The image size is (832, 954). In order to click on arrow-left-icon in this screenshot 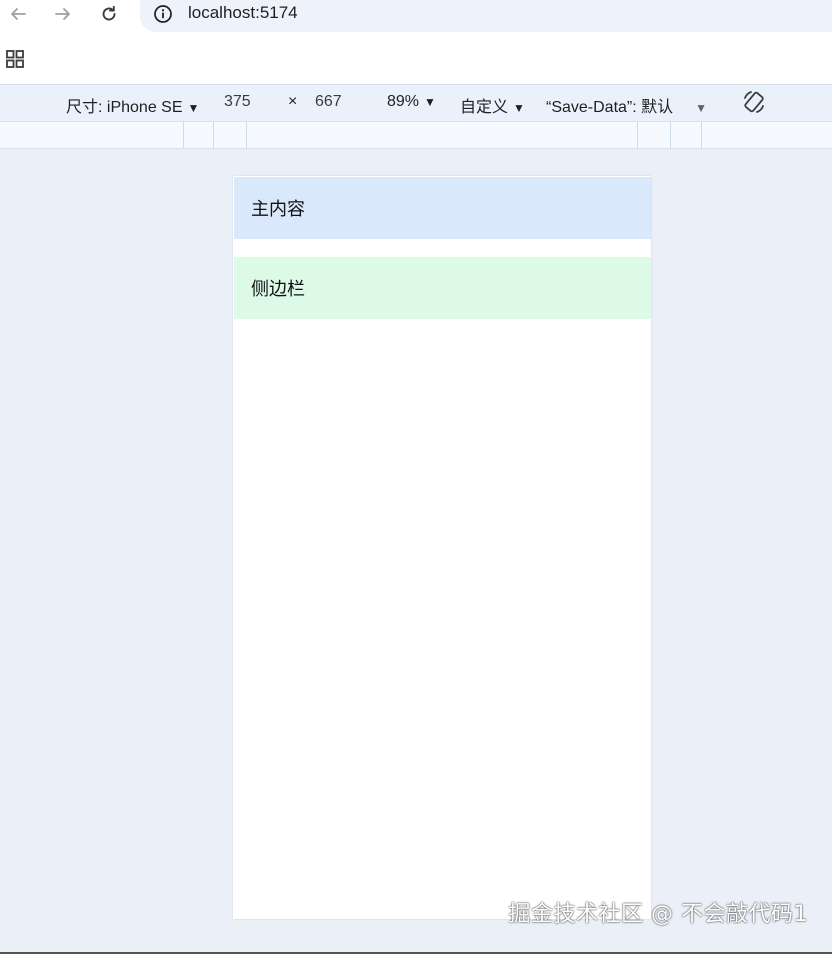, I will do `click(18, 14)`.